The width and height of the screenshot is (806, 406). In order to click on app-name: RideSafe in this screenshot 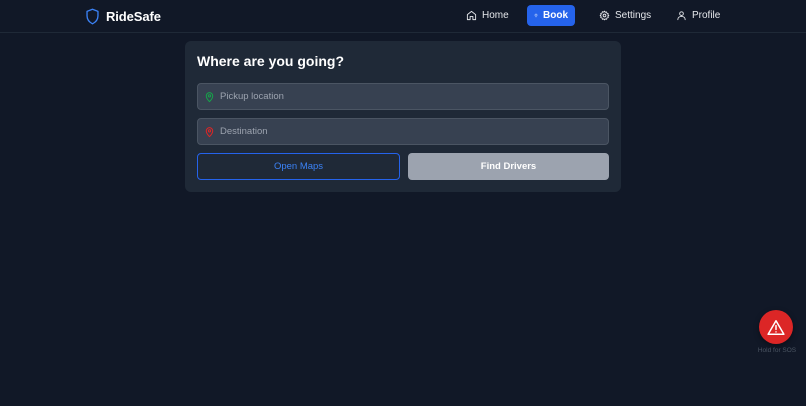, I will do `click(133, 16)`.